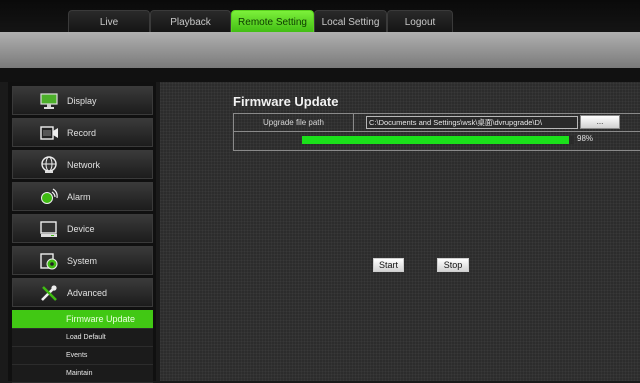  Describe the element at coordinates (190, 21) in the screenshot. I see `tab-playback: Playback` at that location.